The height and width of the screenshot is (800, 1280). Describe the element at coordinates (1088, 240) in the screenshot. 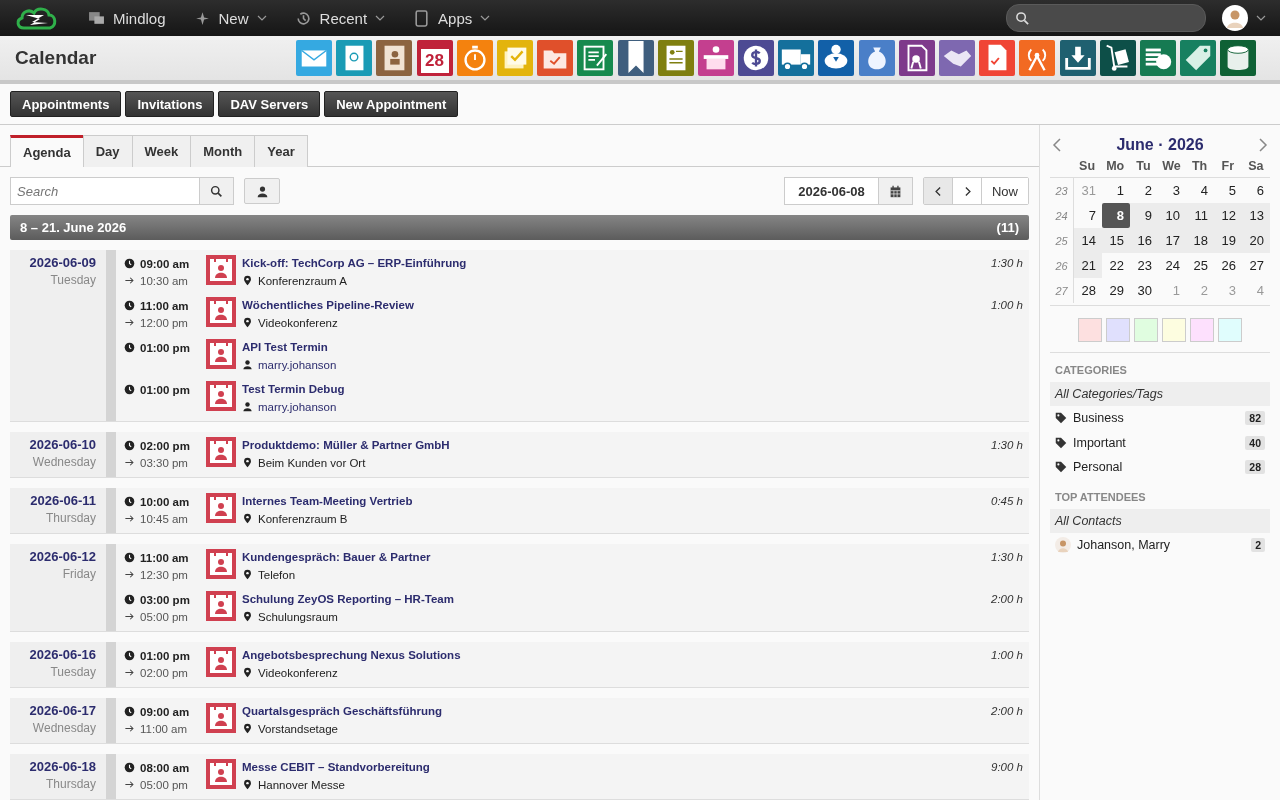

I see `calendar-day: 14` at that location.